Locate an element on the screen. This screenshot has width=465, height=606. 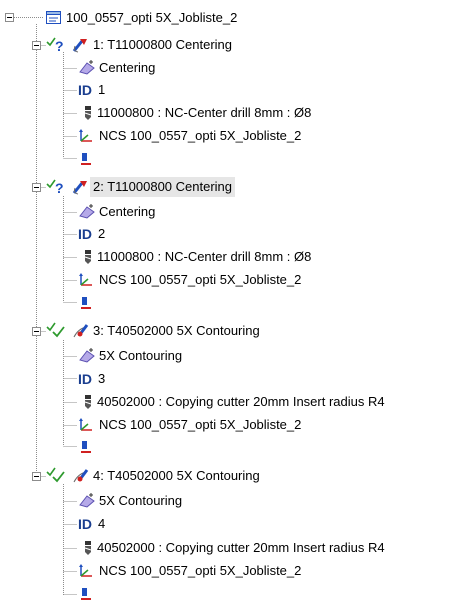
id-value: 2 is located at coordinates (102, 233).